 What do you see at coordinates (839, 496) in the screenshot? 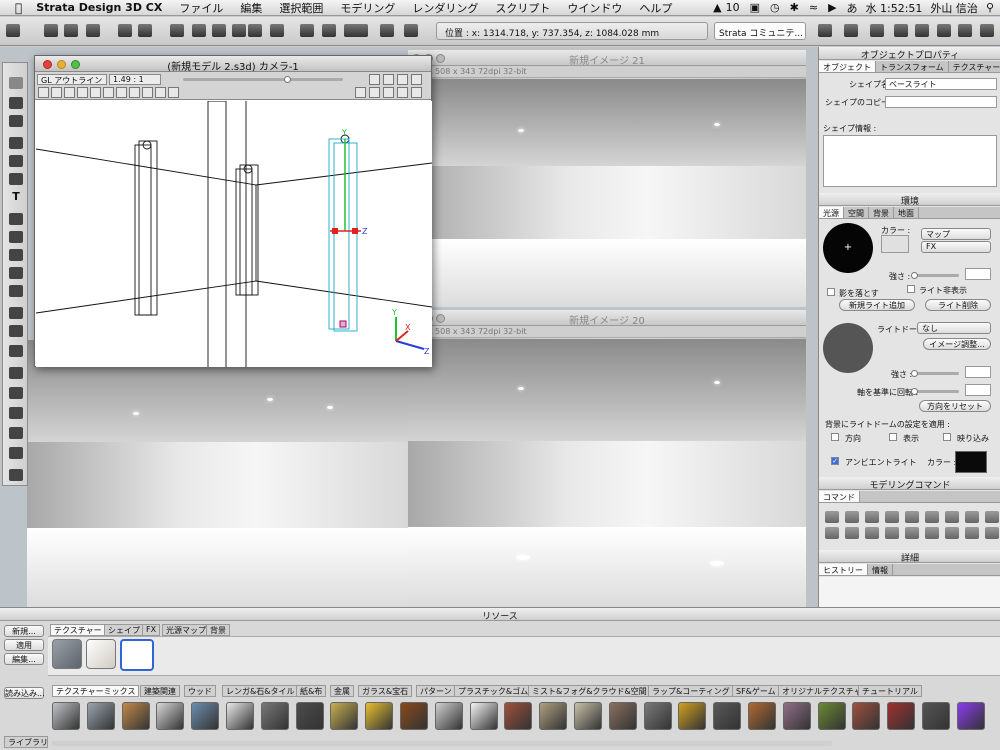
I see `tab-command: コマンド` at bounding box center [839, 496].